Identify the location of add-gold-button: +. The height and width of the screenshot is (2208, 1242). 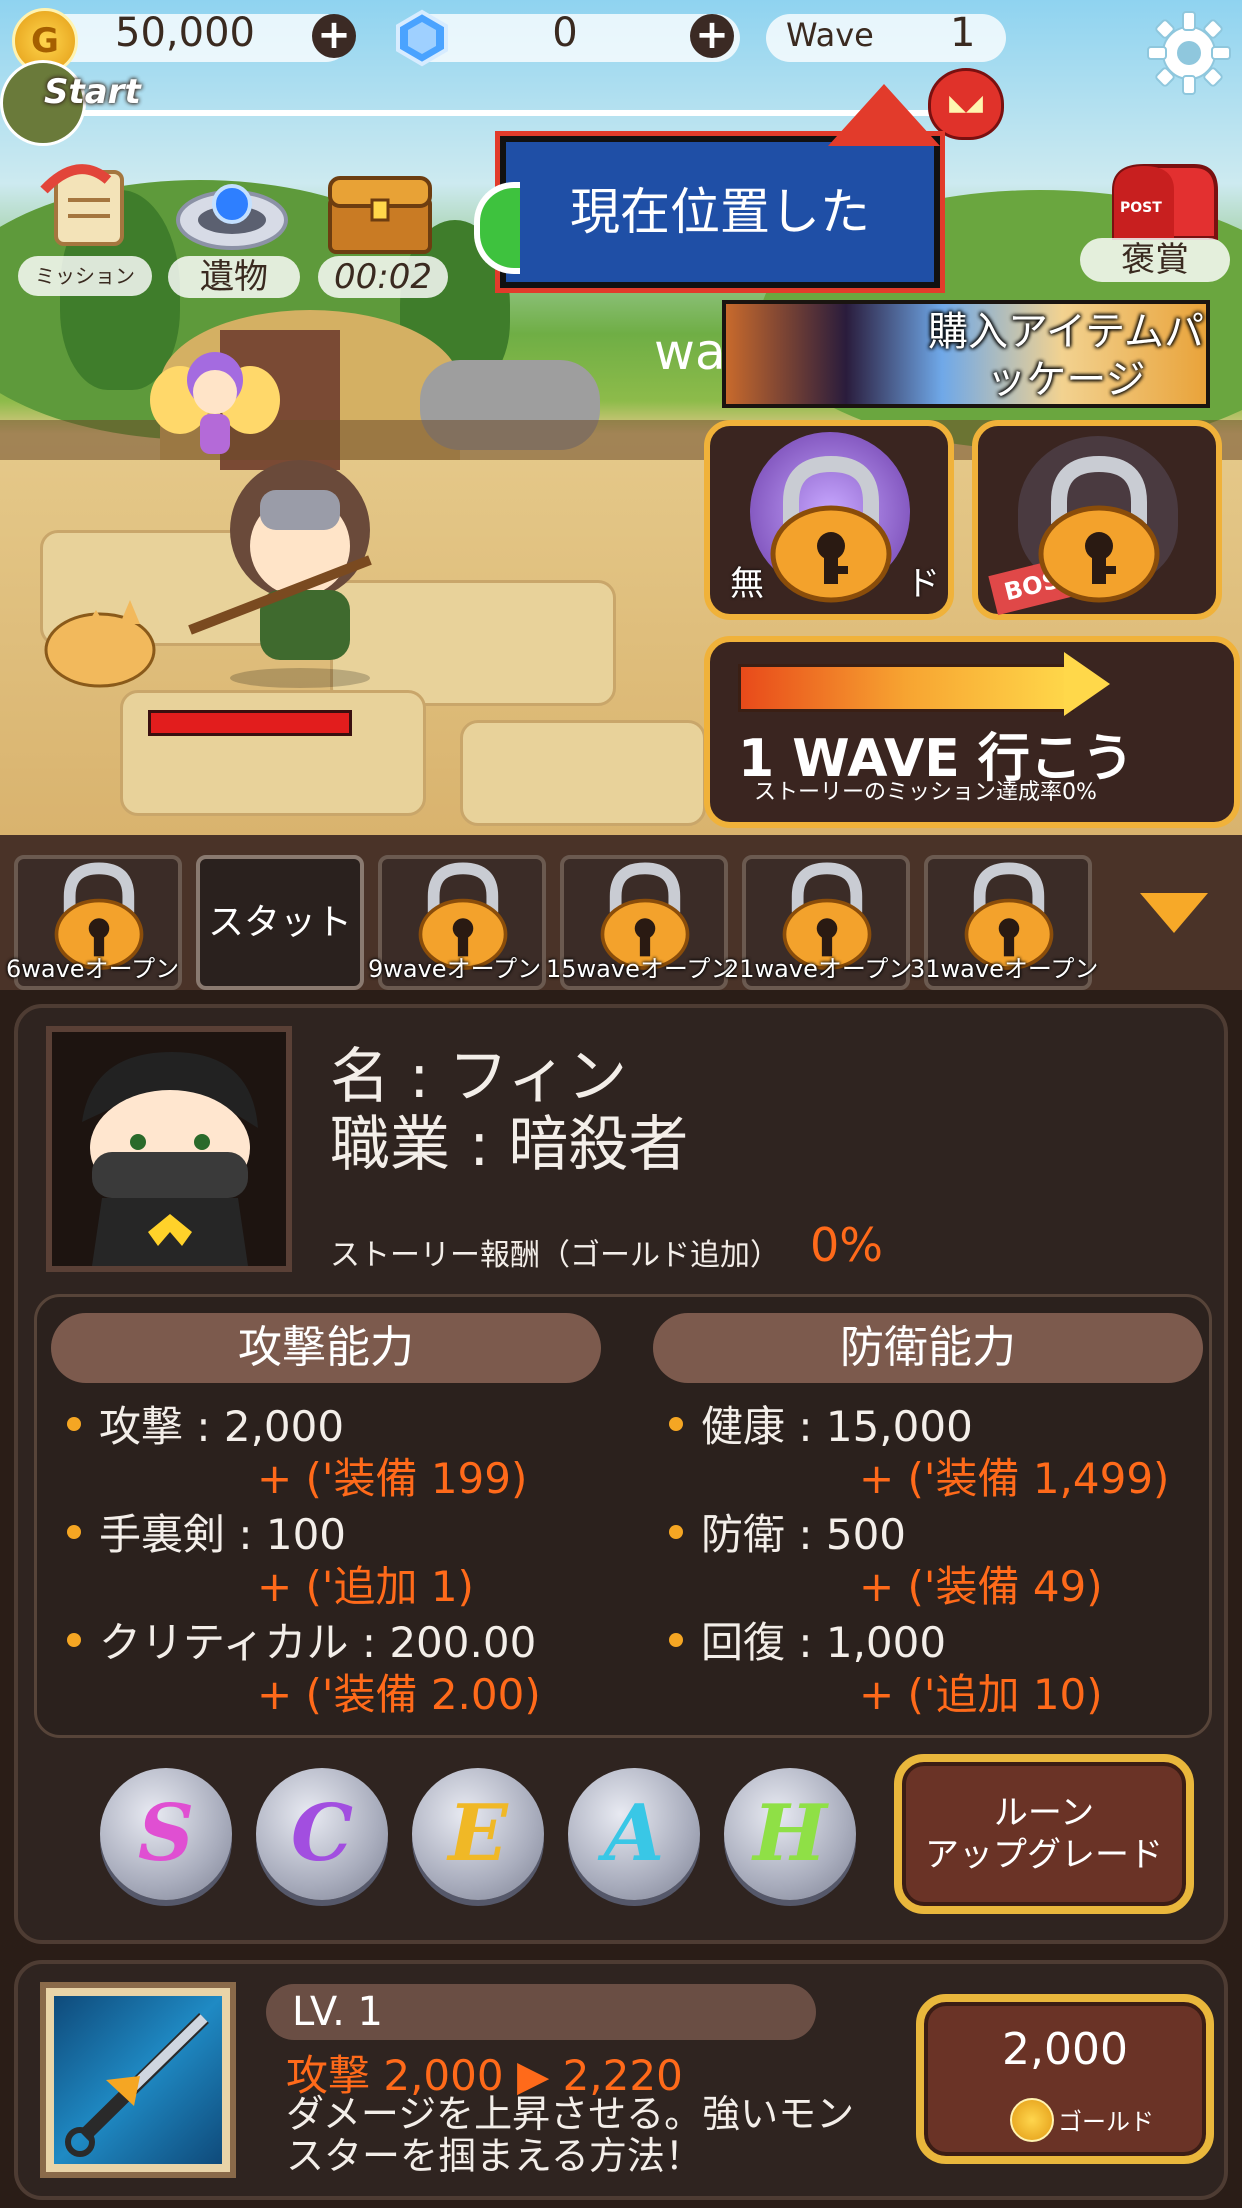
(334, 36).